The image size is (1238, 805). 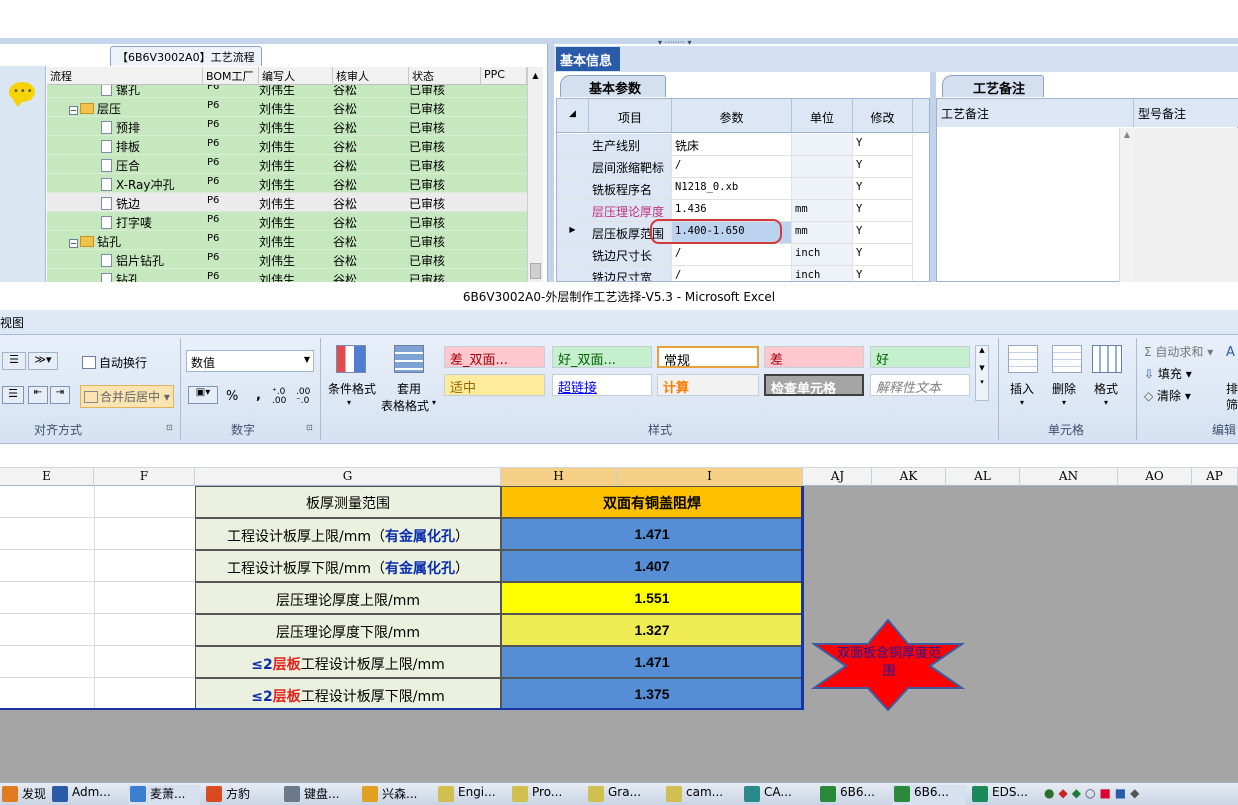 What do you see at coordinates (351, 359) in the screenshot?
I see `conditional-format-icon` at bounding box center [351, 359].